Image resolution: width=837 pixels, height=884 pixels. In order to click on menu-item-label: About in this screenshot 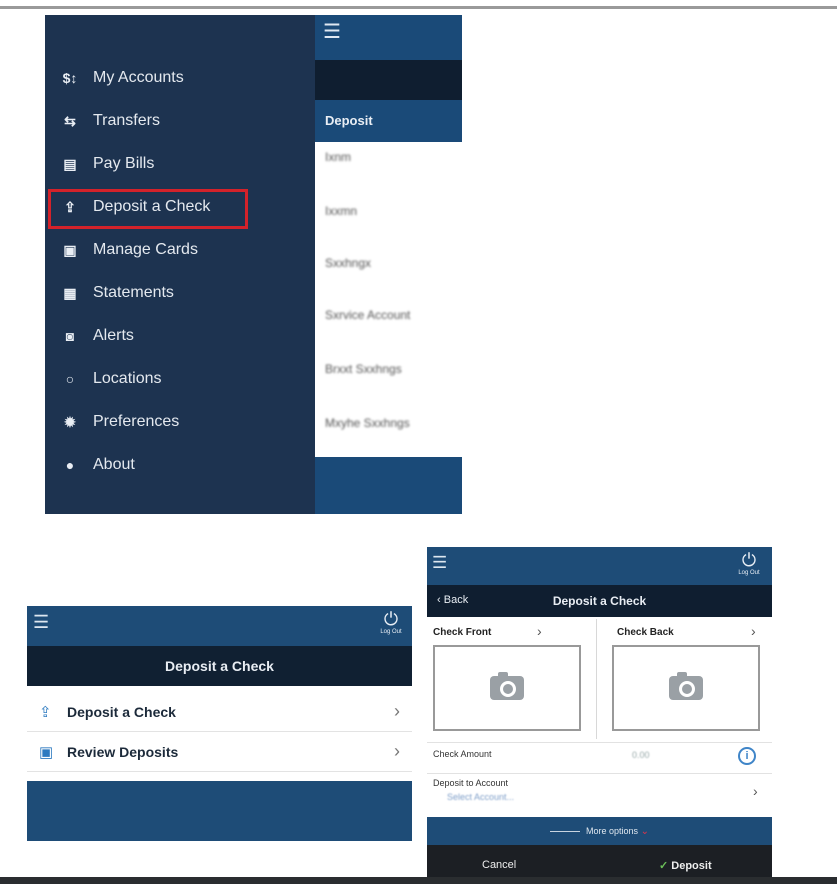, I will do `click(114, 464)`.